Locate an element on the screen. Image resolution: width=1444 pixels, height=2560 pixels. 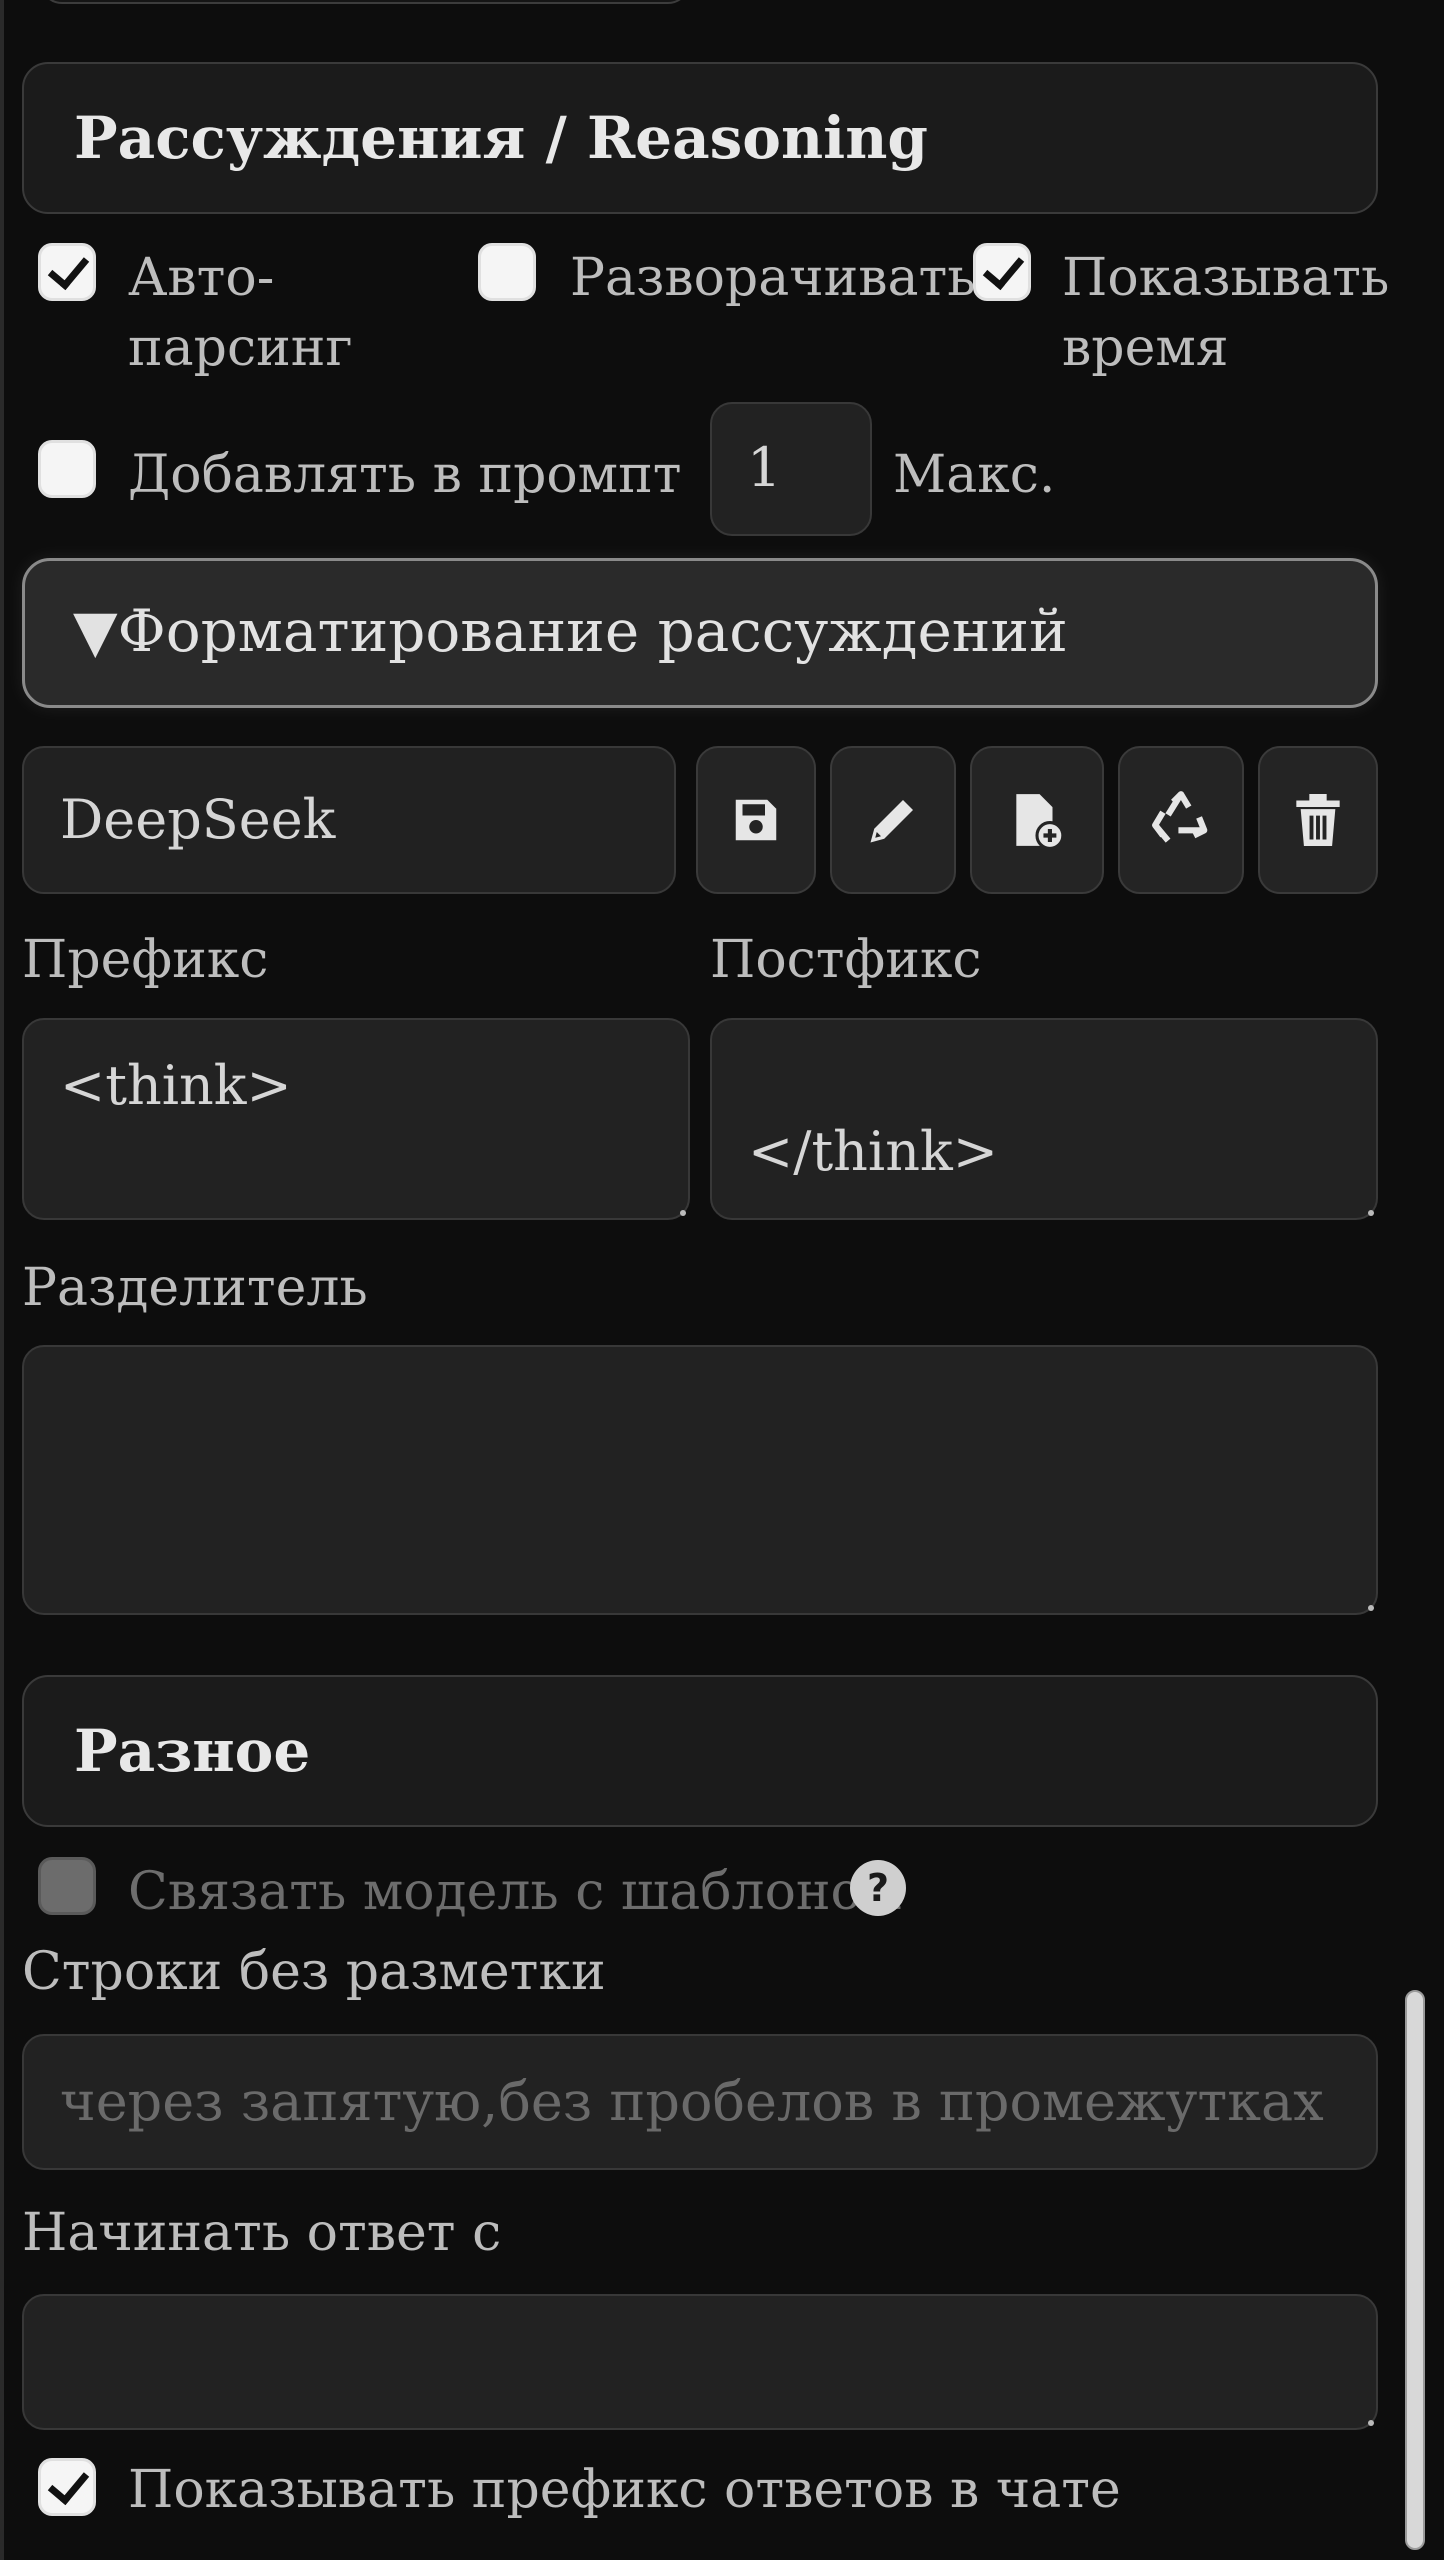
show-time-checkbox is located at coordinates (1002, 272).